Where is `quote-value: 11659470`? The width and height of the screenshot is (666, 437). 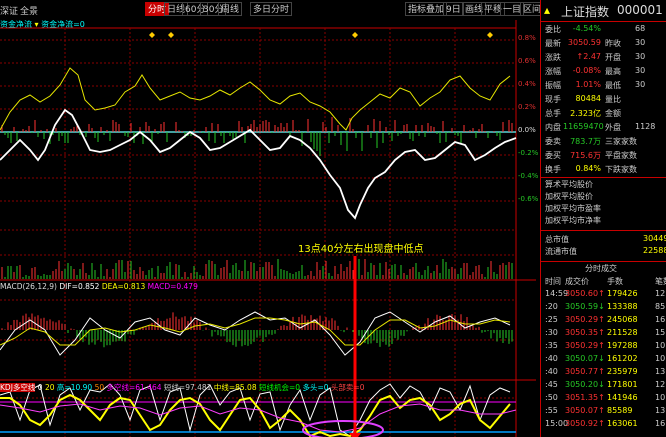
quote-value: 11659470 is located at coordinates (583, 126).